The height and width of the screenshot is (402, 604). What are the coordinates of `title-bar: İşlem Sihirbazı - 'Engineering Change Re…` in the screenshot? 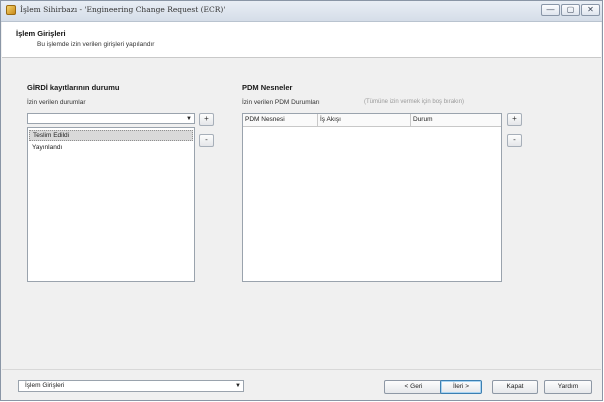 It's located at (301, 11).